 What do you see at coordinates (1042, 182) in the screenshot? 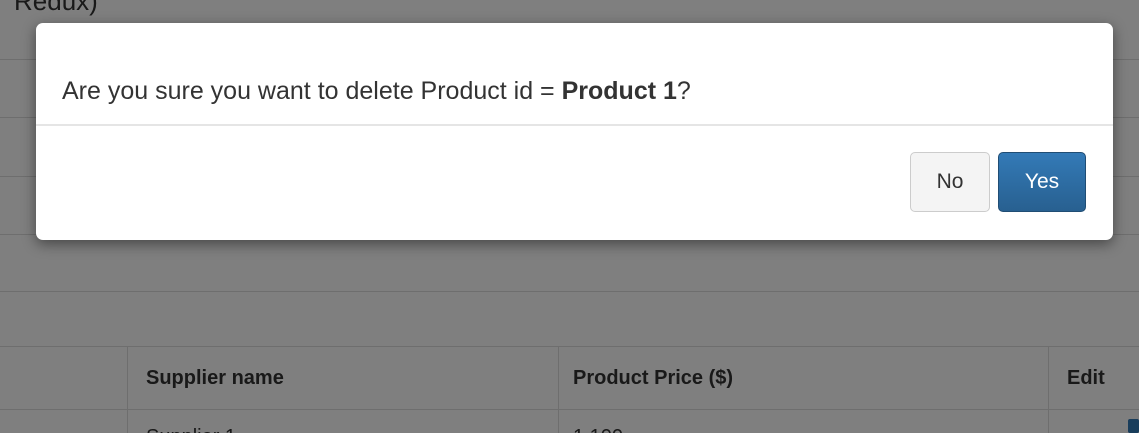
I see `yes-button: Yes` at bounding box center [1042, 182].